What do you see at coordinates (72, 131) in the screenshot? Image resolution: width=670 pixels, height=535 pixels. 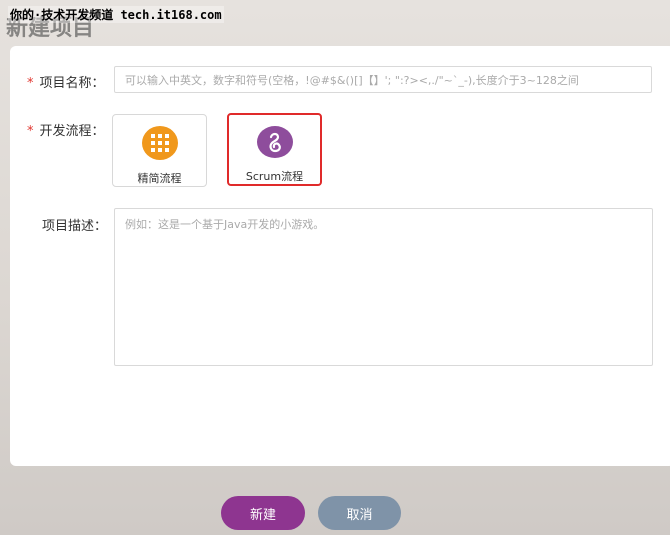 I see `dev-flow-label-text: 开发流程：` at bounding box center [72, 131].